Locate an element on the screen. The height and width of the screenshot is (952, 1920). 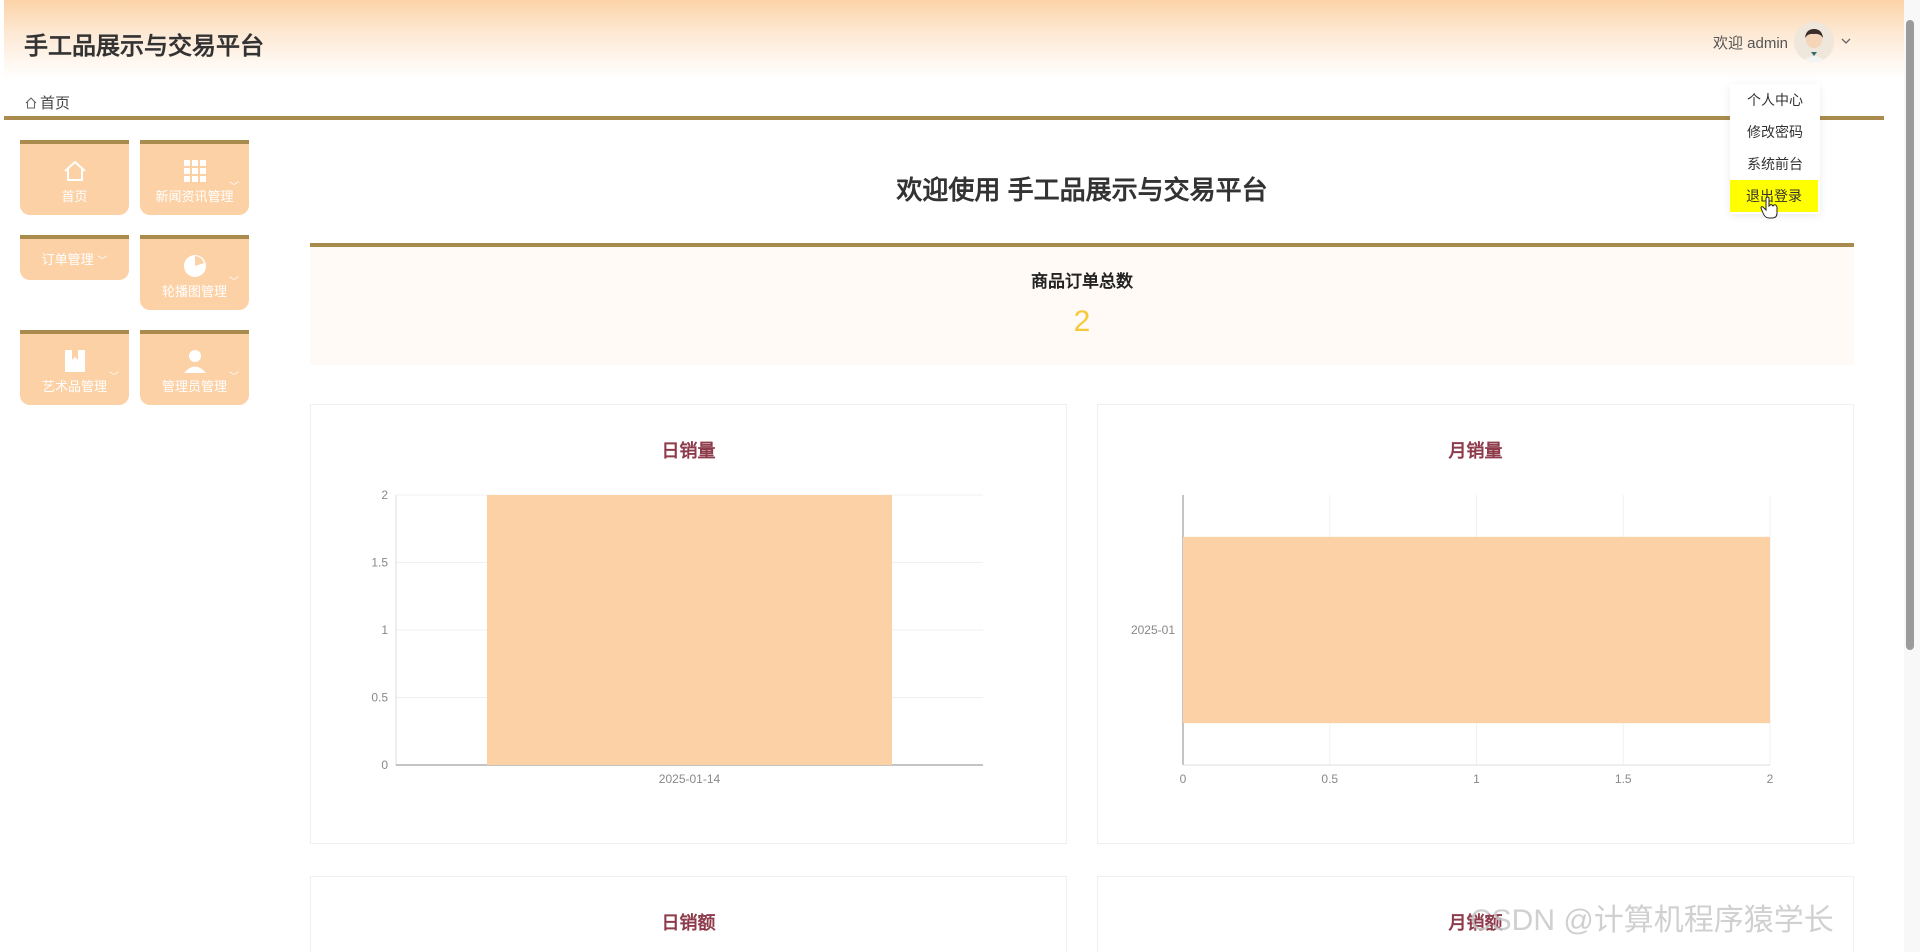
sidebar-tile-admin: 管理员管理 ﹀ is located at coordinates (194, 367).